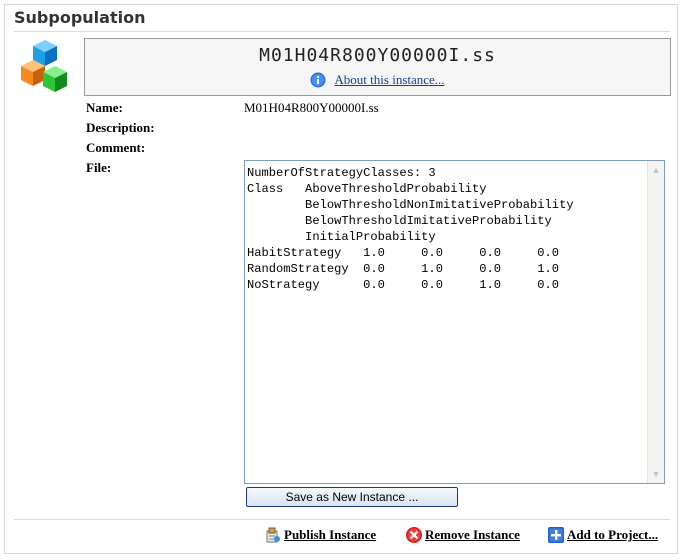 This screenshot has height=560, width=684. Describe the element at coordinates (273, 535) in the screenshot. I see `publish-icon` at that location.